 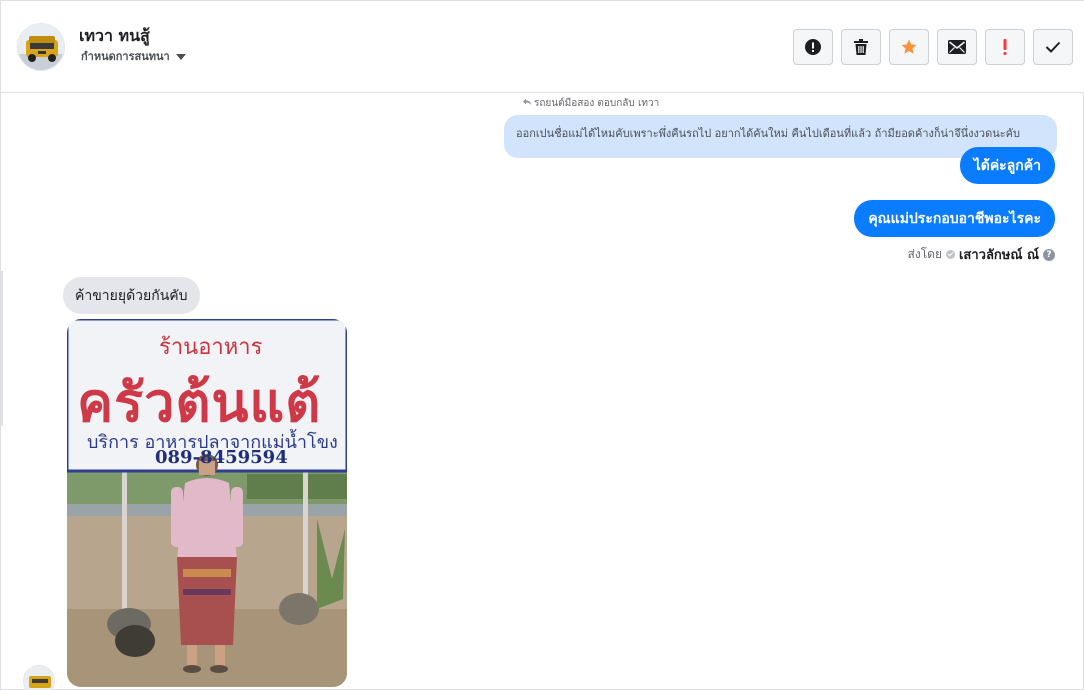 What do you see at coordinates (221, 457) in the screenshot?
I see `sign-line-4: 089-8459594` at bounding box center [221, 457].